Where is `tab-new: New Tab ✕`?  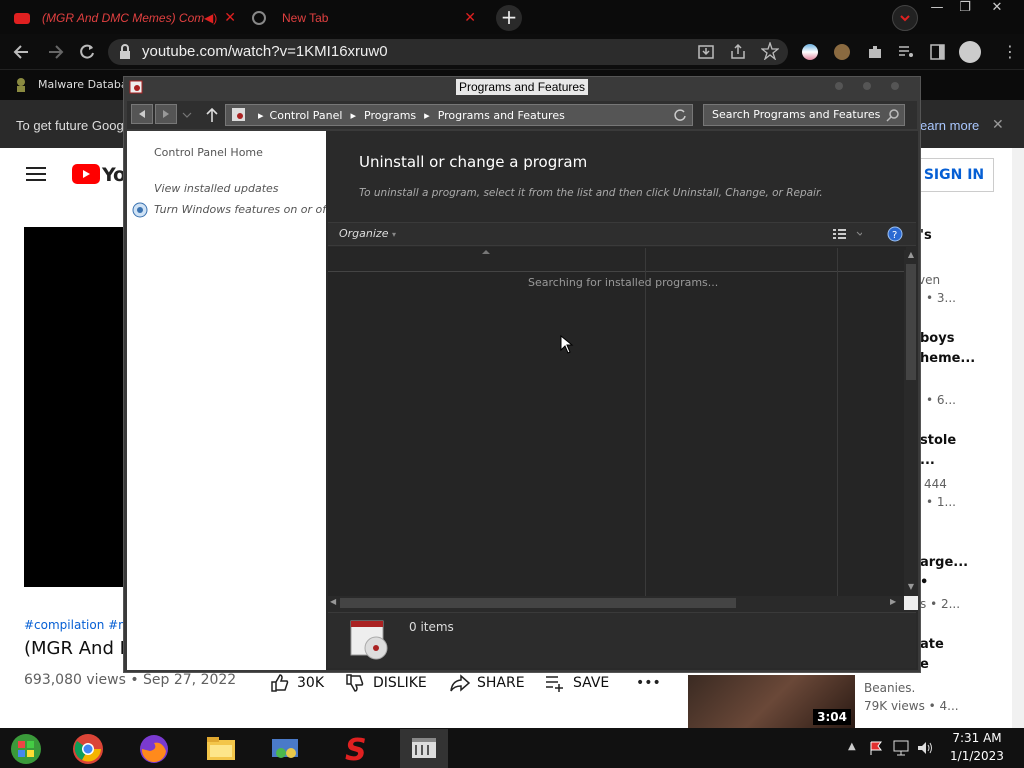
tab-new: New Tab ✕ is located at coordinates (369, 18).